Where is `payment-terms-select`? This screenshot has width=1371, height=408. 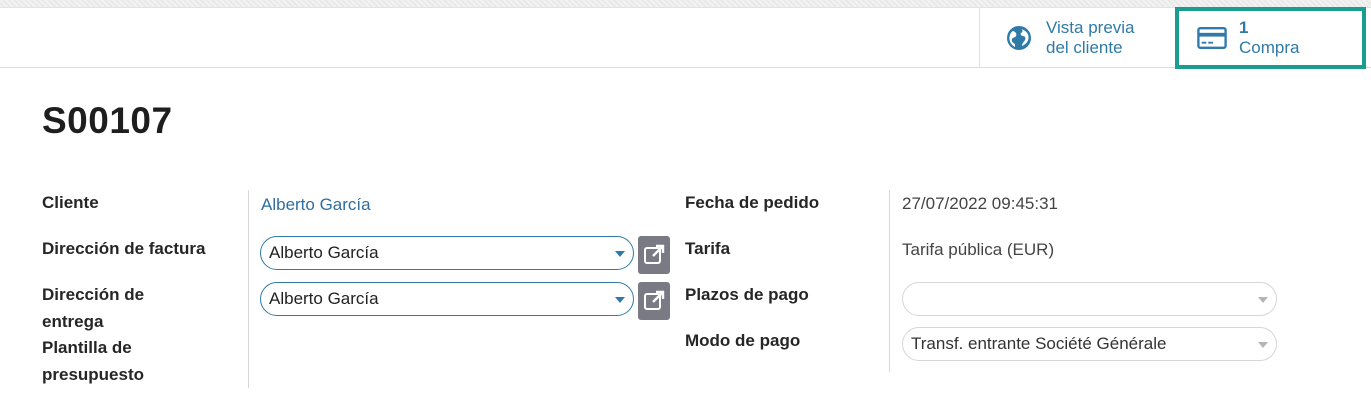 payment-terms-select is located at coordinates (1089, 299).